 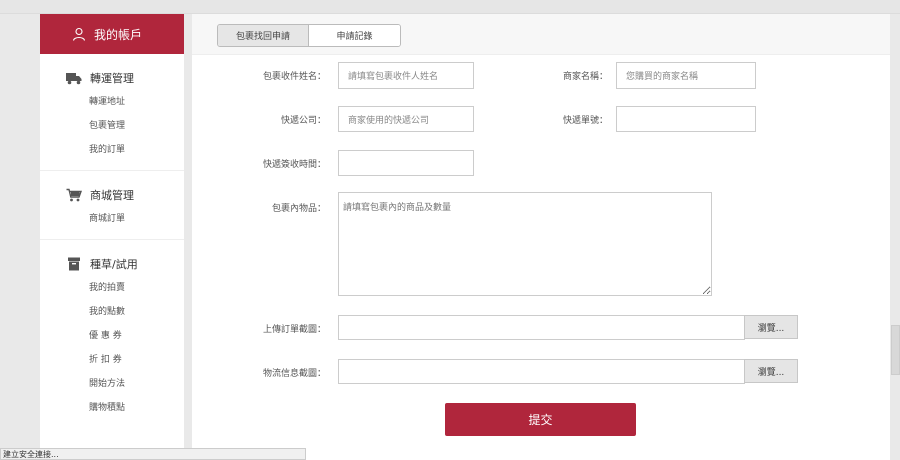 I want to click on order-screenshot-label: 上傳訂單截圖：, so click(x=294, y=330).